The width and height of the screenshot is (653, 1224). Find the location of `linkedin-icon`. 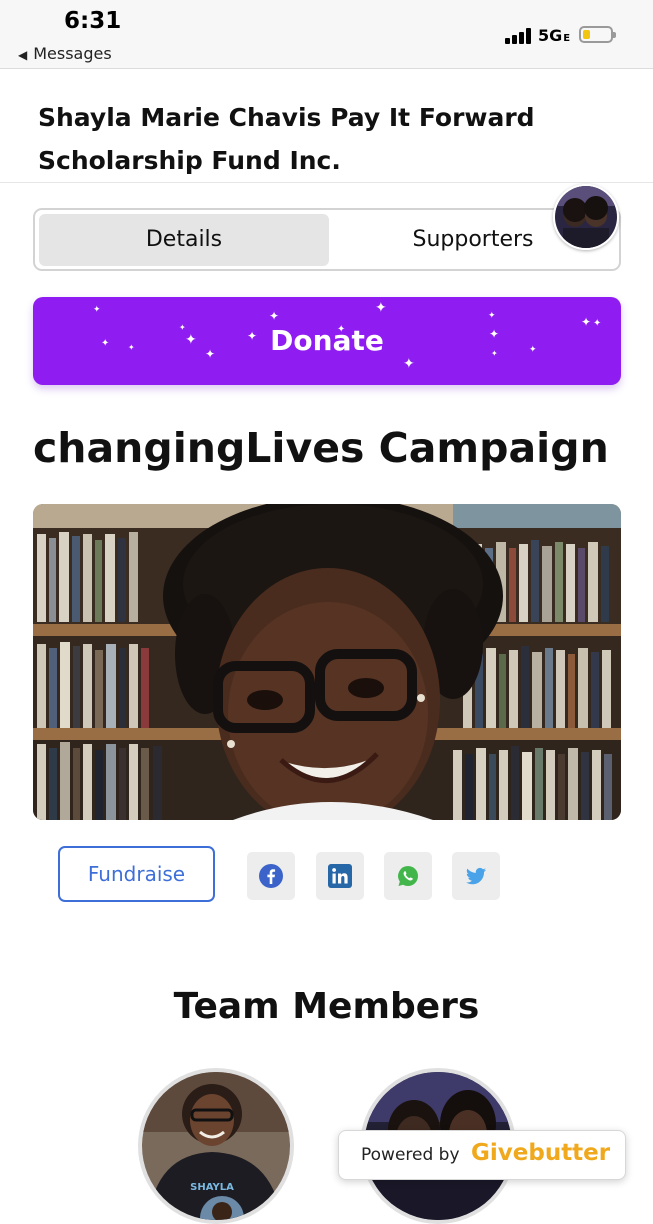

linkedin-icon is located at coordinates (340, 876).